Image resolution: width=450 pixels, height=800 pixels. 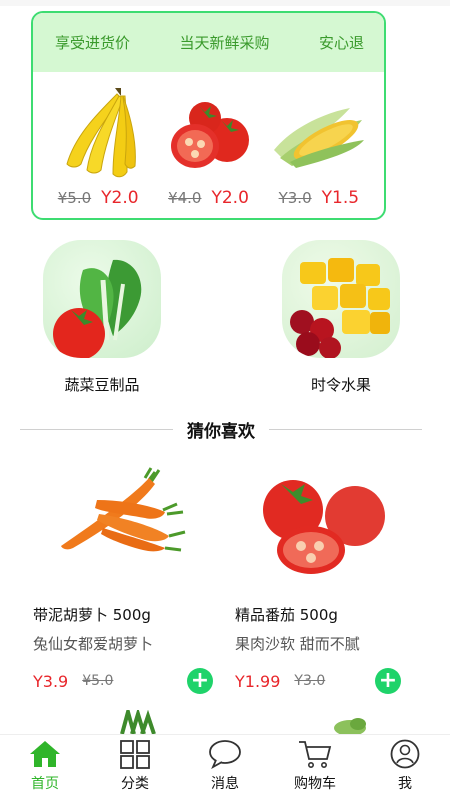 What do you see at coordinates (101, 133) in the screenshot?
I see `banana-image` at bounding box center [101, 133].